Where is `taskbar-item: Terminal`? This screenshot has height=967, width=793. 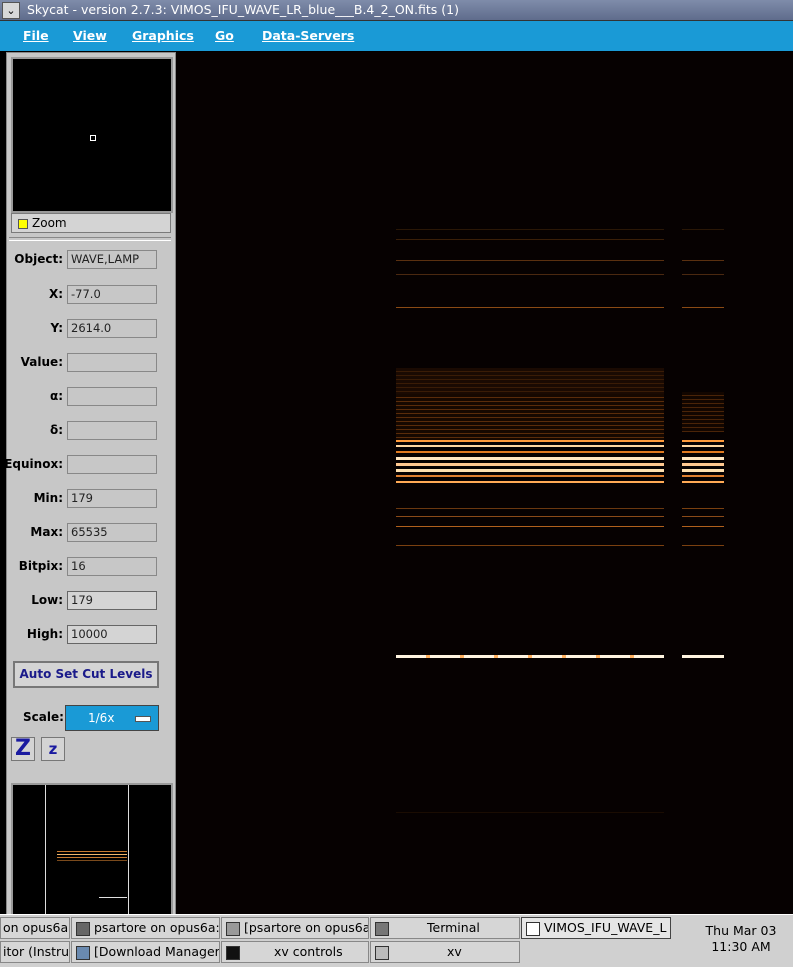
taskbar-item: Terminal is located at coordinates (445, 928).